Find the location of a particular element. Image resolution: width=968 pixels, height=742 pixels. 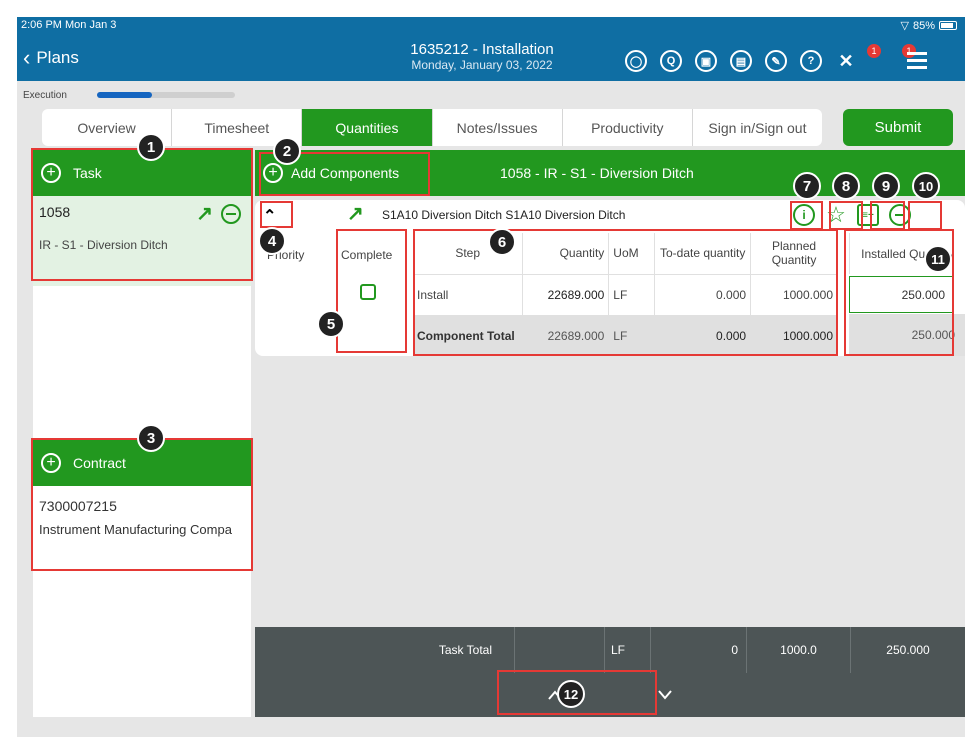

cell-step: Component Total is located at coordinates (468, 335).